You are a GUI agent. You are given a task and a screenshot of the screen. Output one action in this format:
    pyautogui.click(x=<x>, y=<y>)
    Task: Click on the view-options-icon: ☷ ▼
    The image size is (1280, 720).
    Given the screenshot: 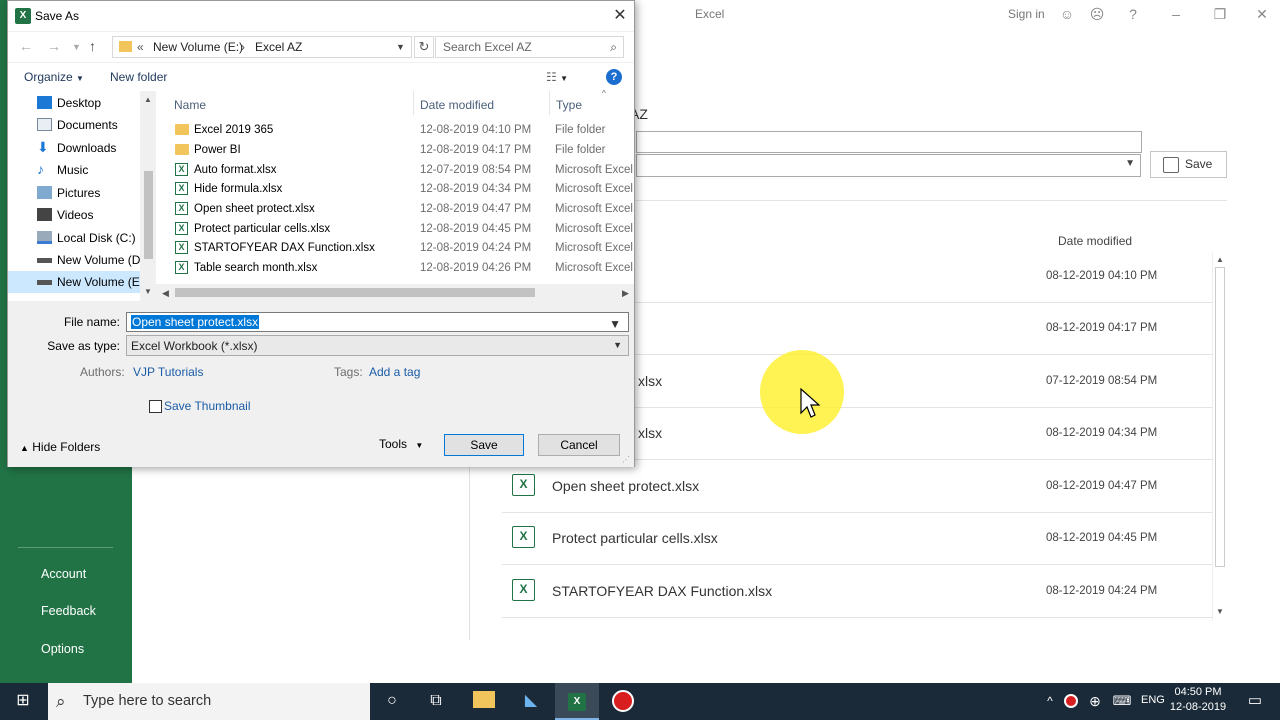 What is the action you would take?
    pyautogui.click(x=557, y=77)
    